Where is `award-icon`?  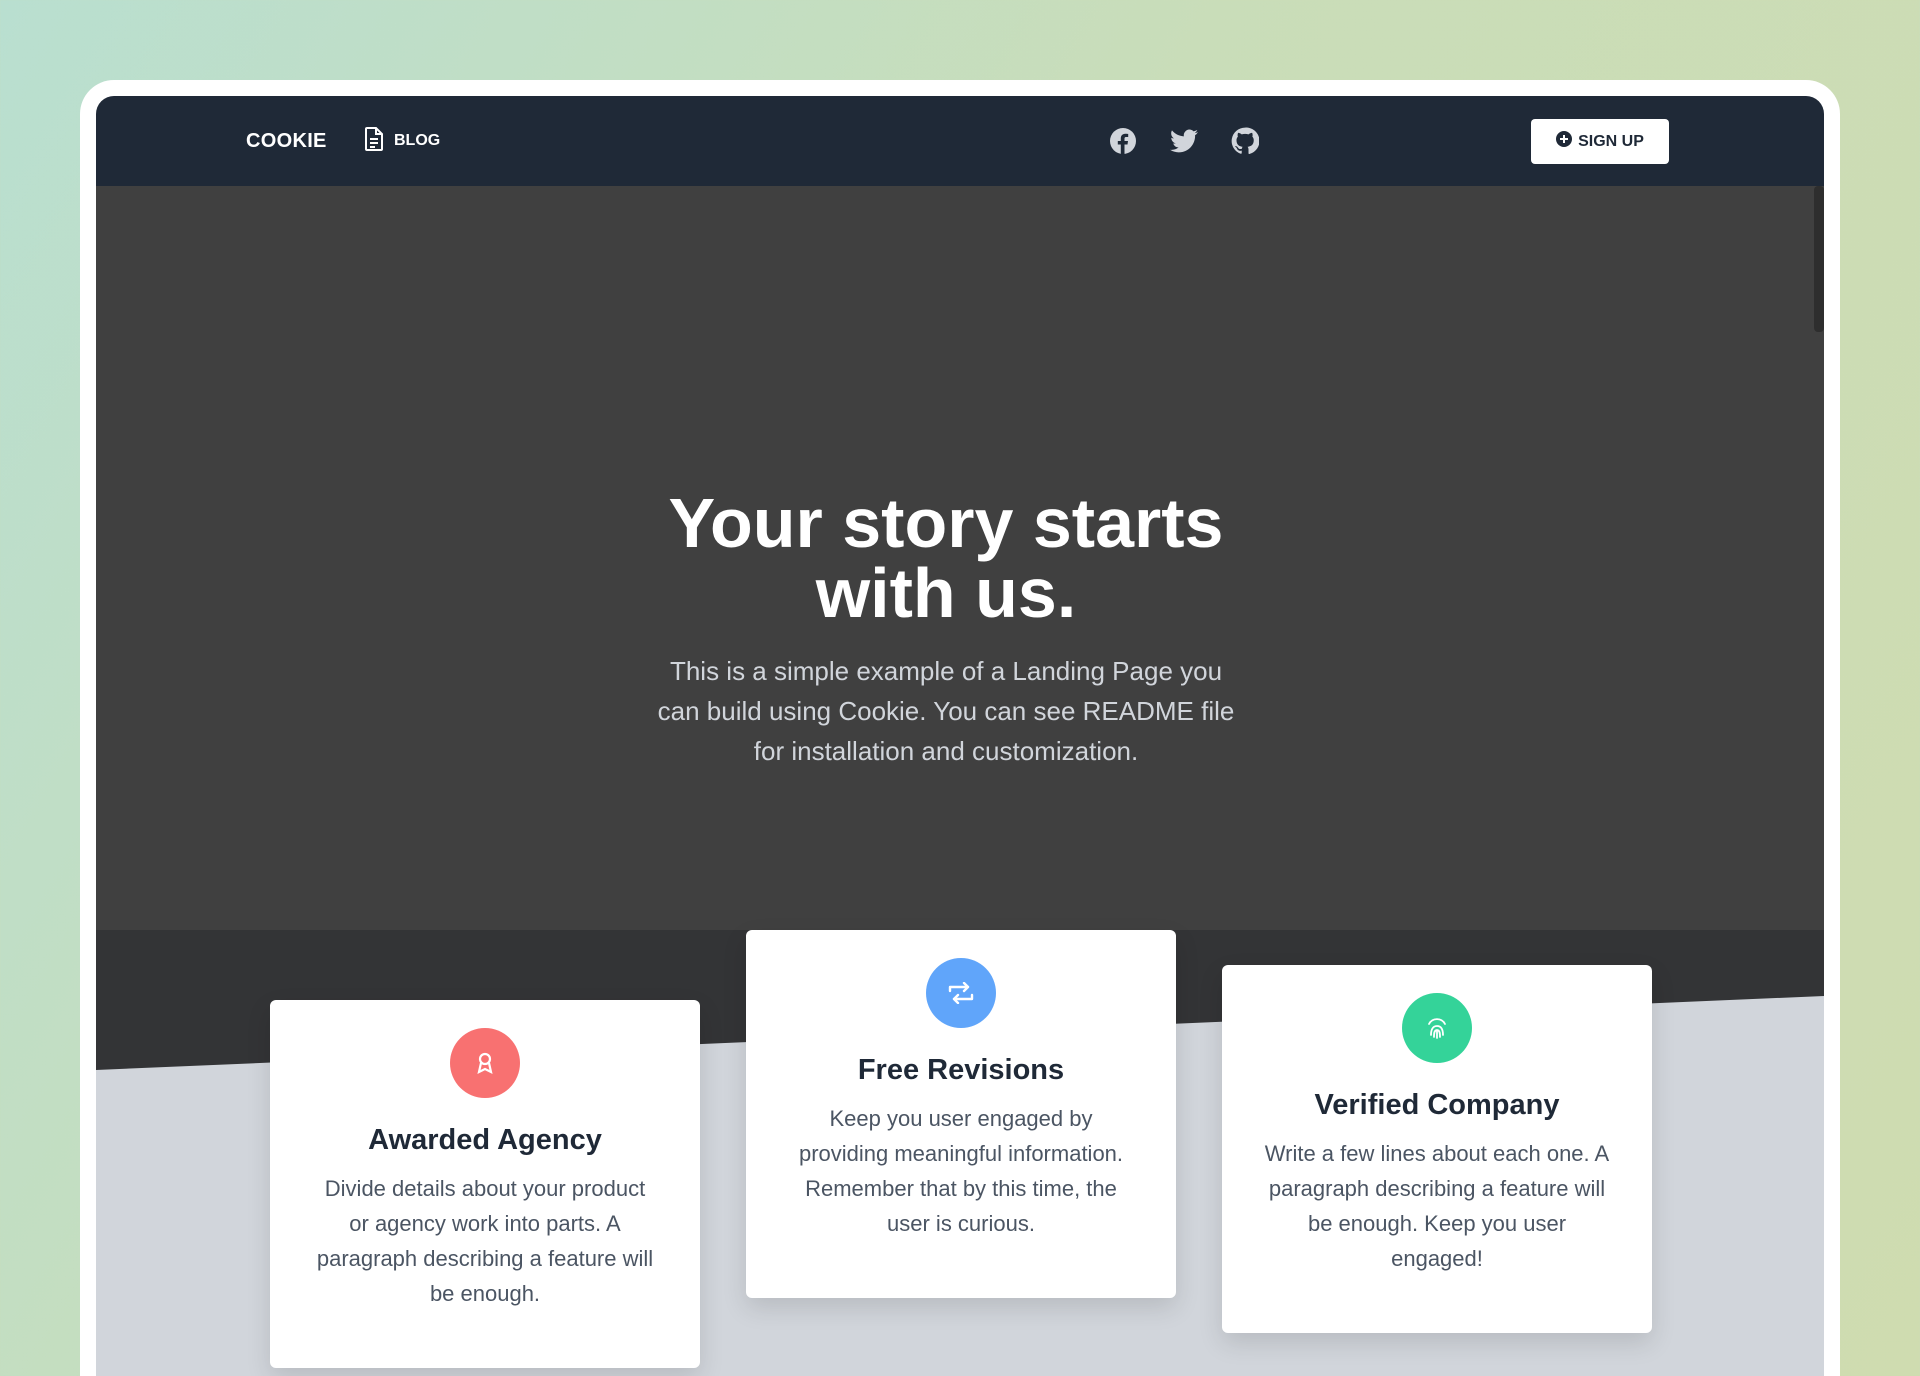 award-icon is located at coordinates (485, 1063).